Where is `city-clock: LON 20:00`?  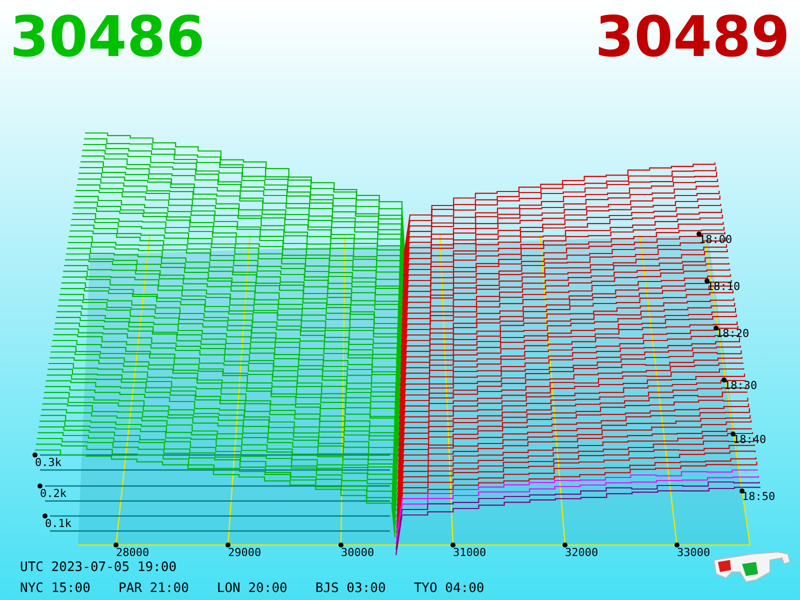
city-clock: LON 20:00 is located at coordinates (252, 588).